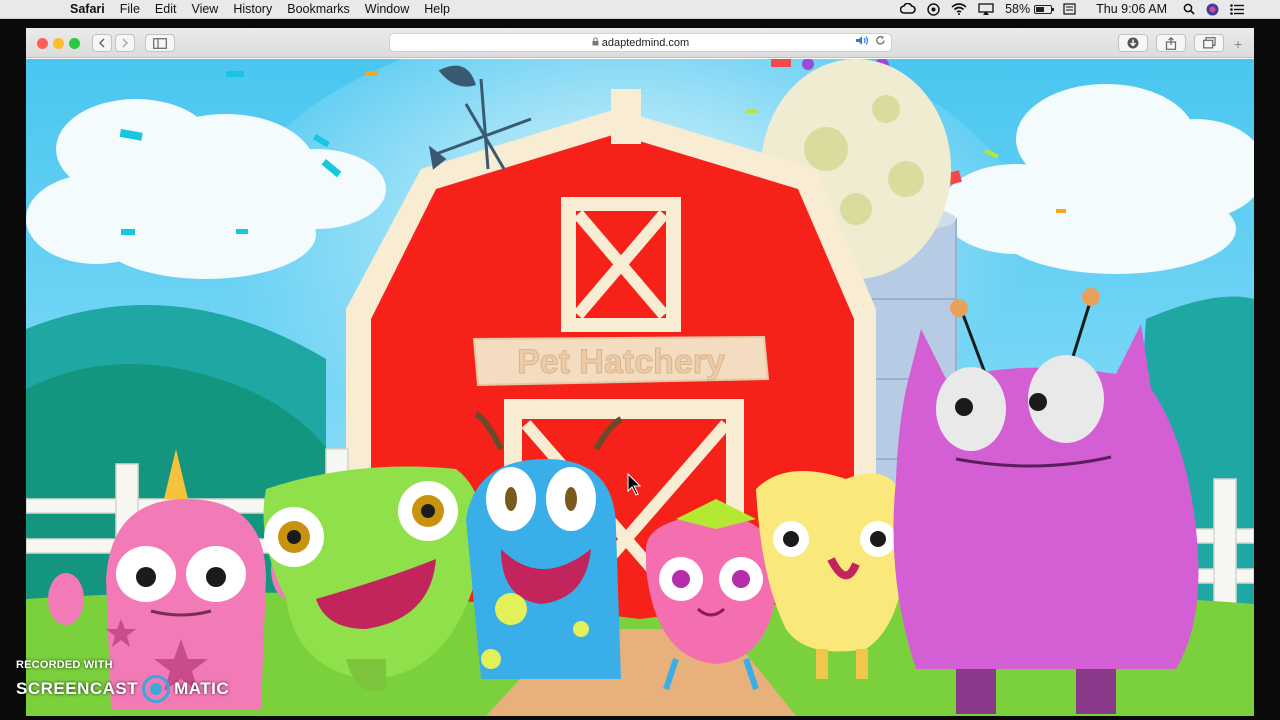 This screenshot has width=1280, height=720. Describe the element at coordinates (1069, 9) in the screenshot. I see `keyboard-input-icon` at that location.